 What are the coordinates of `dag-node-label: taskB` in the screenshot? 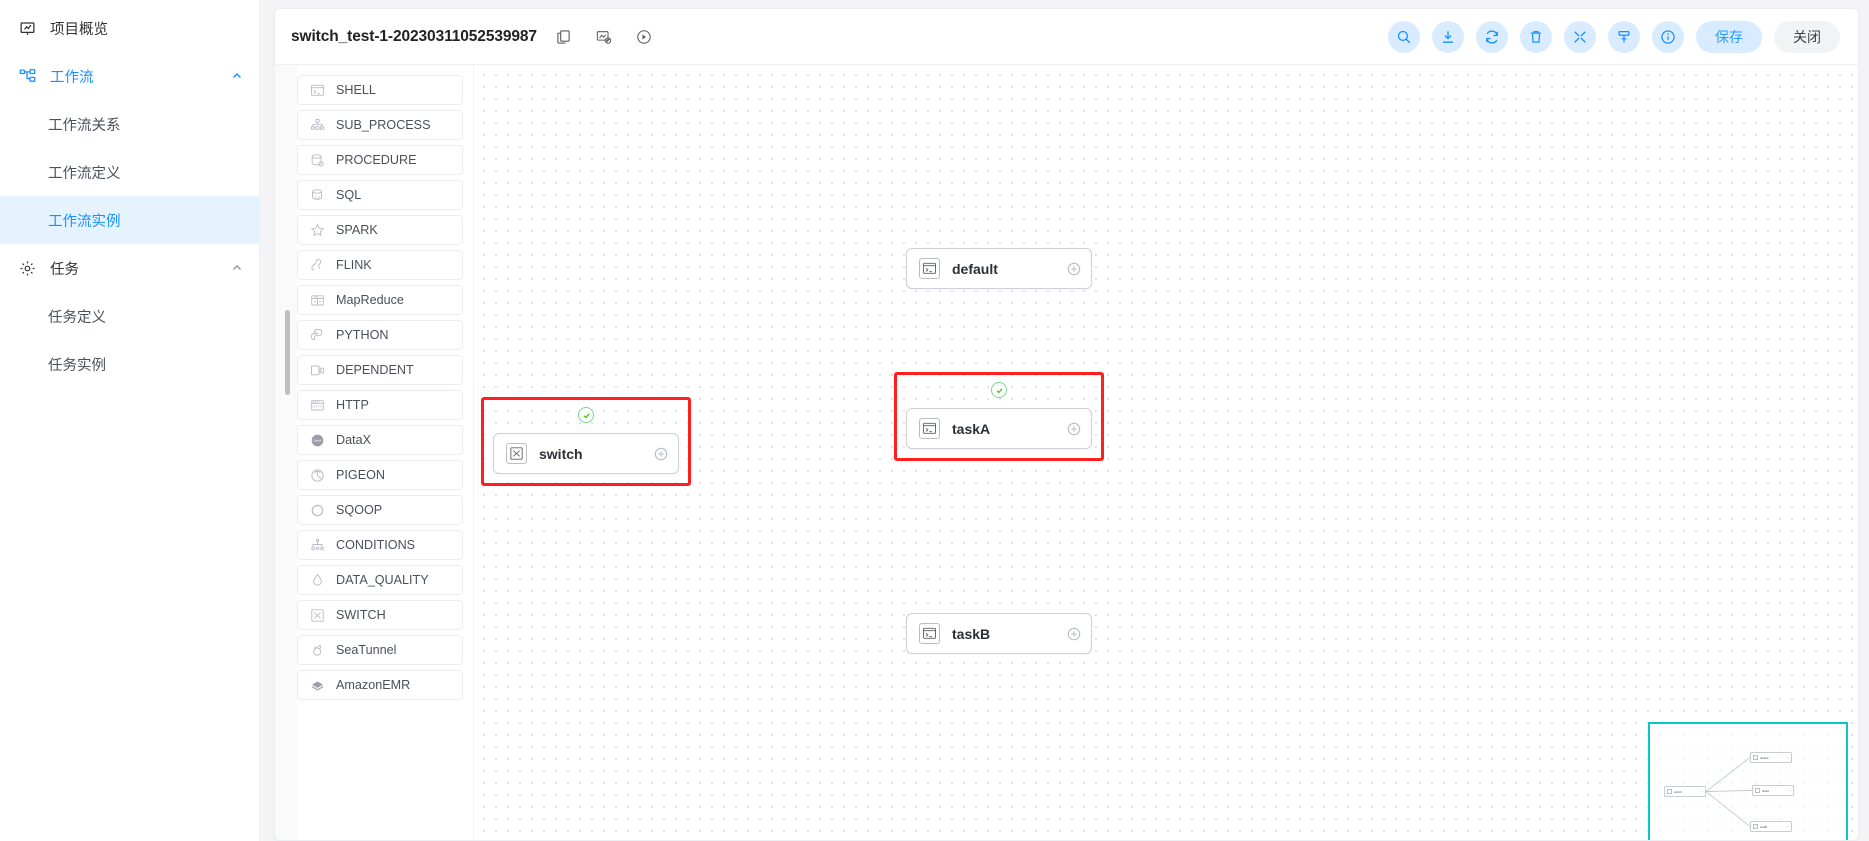 It's located at (971, 633).